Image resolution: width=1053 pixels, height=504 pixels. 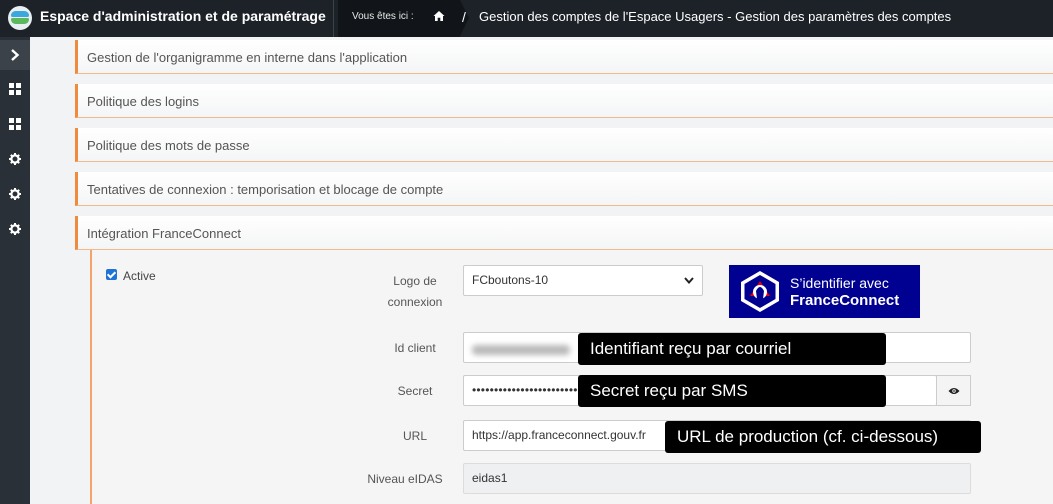 What do you see at coordinates (564, 145) in the screenshot?
I see `section-mots-de-passe: Politique des mots de passe` at bounding box center [564, 145].